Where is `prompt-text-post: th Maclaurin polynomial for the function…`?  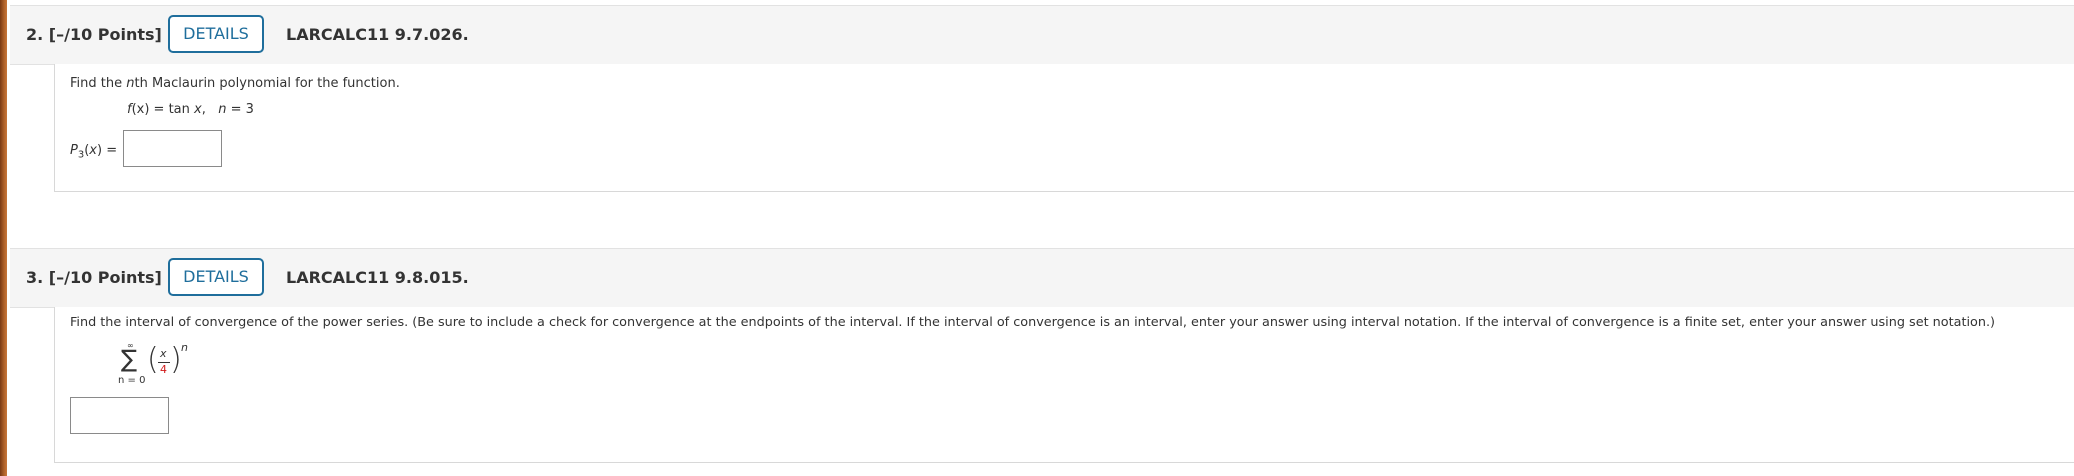
prompt-text-post: th Maclaurin polynomial for the function… is located at coordinates (267, 83).